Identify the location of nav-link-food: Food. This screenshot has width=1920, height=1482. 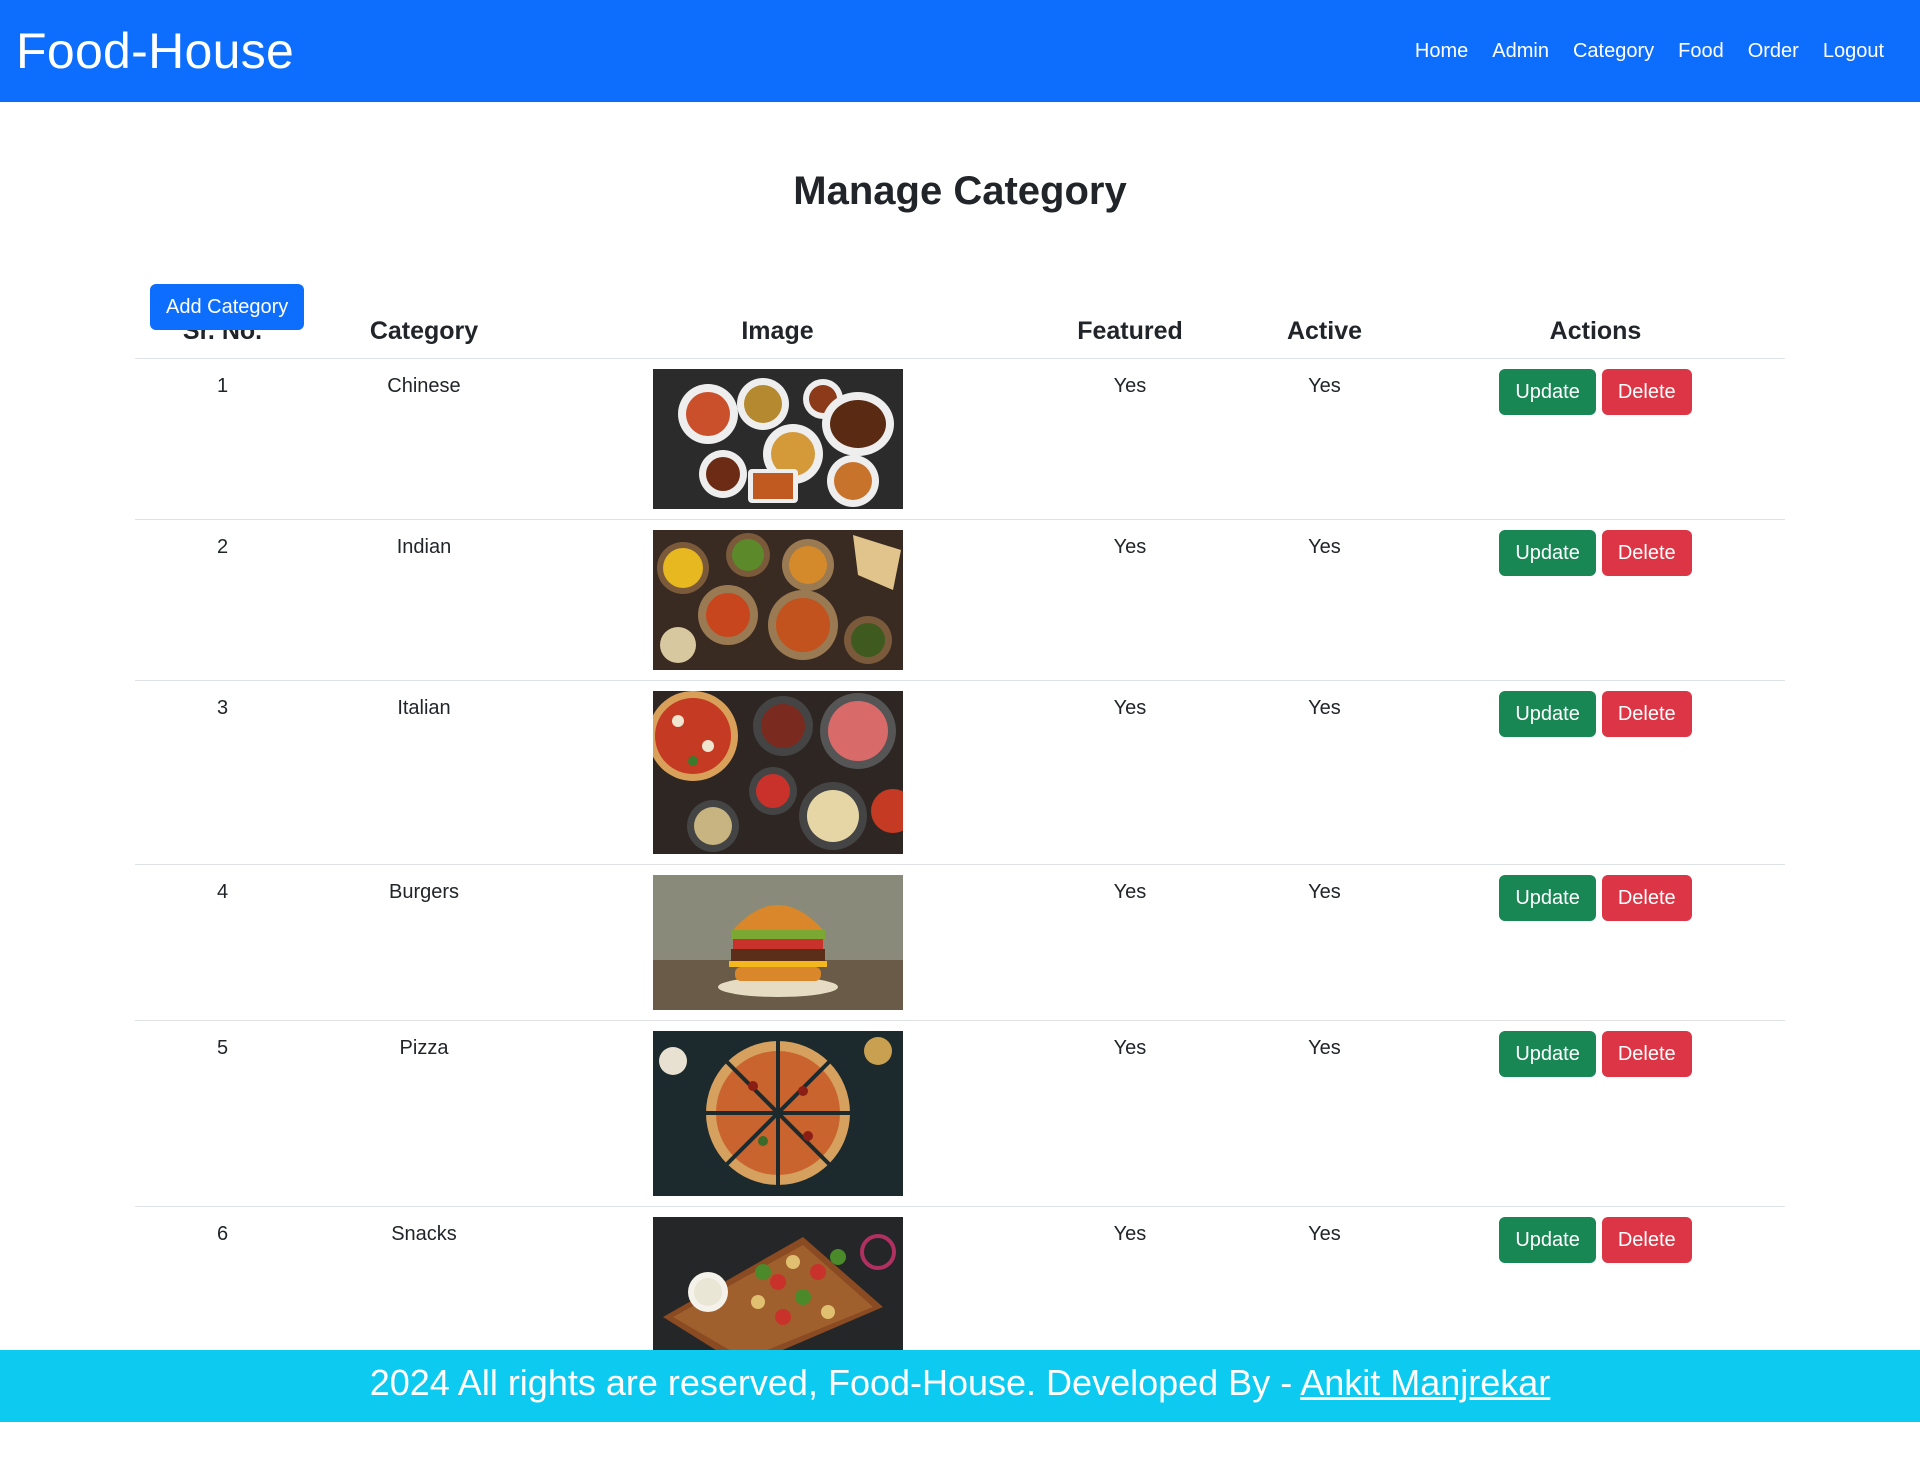
(1701, 51).